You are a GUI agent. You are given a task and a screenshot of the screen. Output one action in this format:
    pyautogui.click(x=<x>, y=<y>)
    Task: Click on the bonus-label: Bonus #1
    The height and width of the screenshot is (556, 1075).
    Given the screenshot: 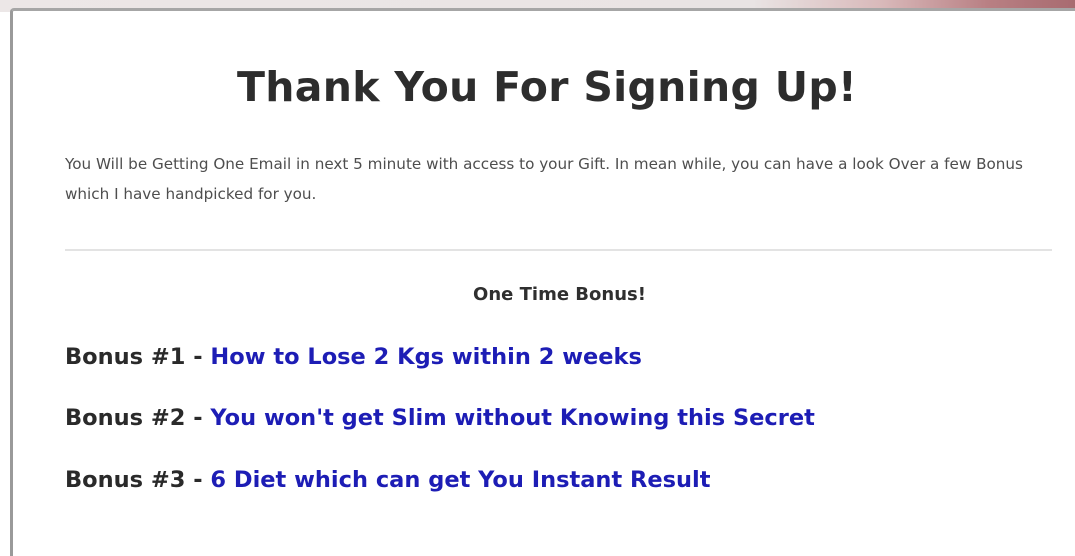 What is the action you would take?
    pyautogui.click(x=125, y=357)
    